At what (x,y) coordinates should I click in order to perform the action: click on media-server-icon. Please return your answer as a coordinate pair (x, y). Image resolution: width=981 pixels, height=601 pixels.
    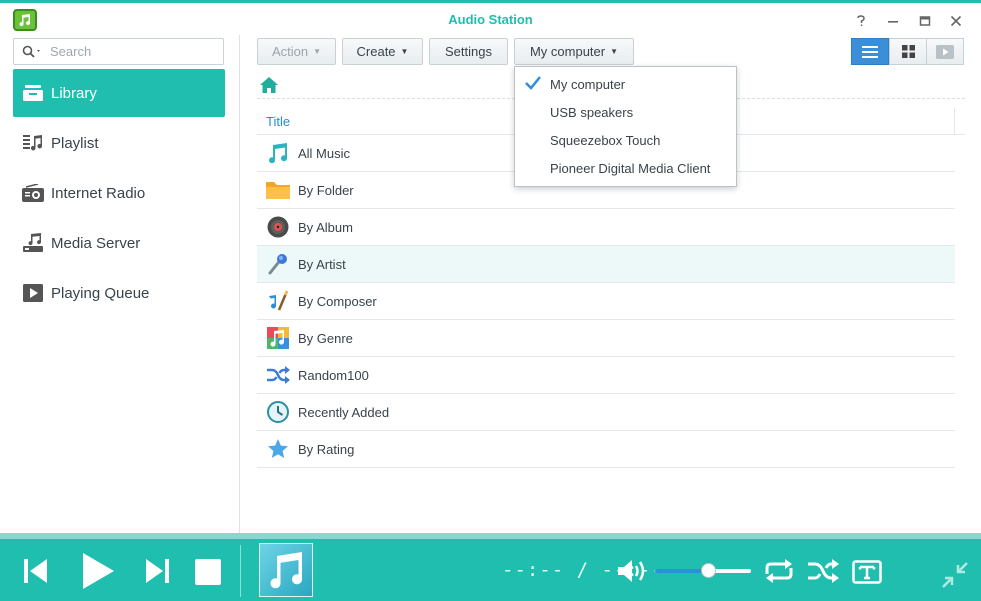
    Looking at the image, I should click on (33, 243).